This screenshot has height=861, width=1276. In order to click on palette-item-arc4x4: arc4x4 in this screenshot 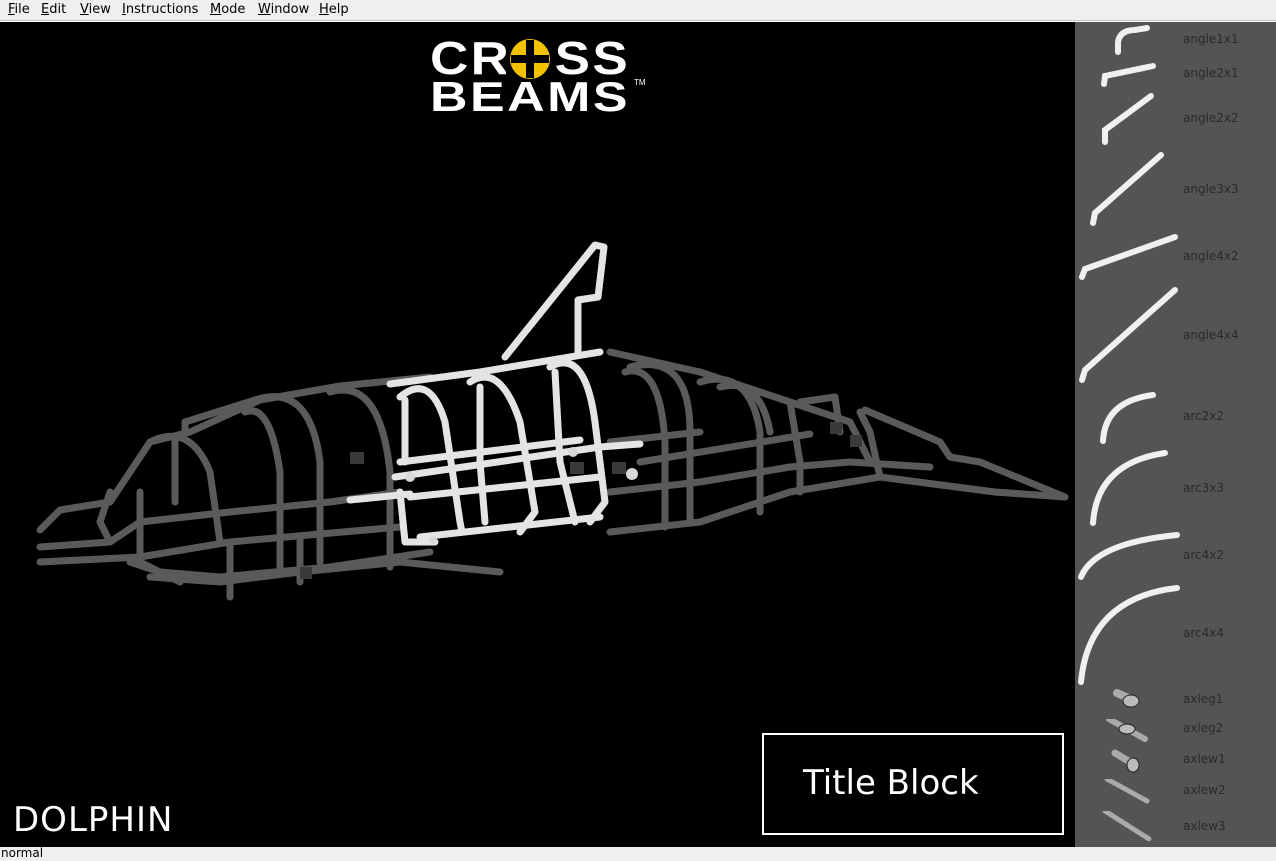, I will do `click(1175, 636)`.